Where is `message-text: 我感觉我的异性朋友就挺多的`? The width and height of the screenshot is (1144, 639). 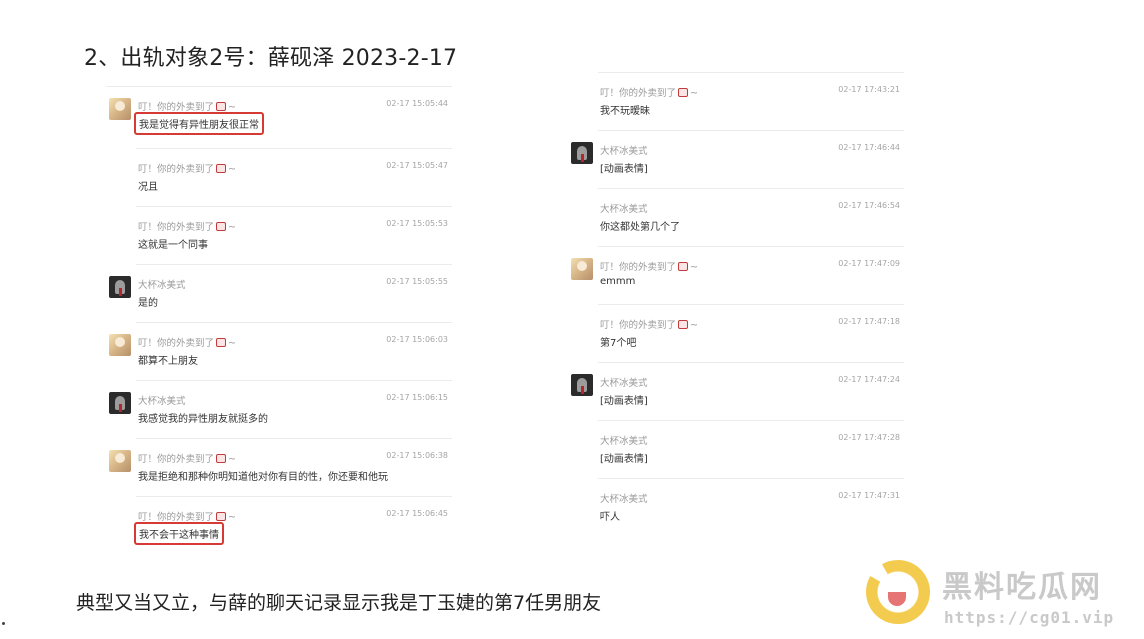
message-text: 我感觉我的异性朋友就挺多的 is located at coordinates (203, 419).